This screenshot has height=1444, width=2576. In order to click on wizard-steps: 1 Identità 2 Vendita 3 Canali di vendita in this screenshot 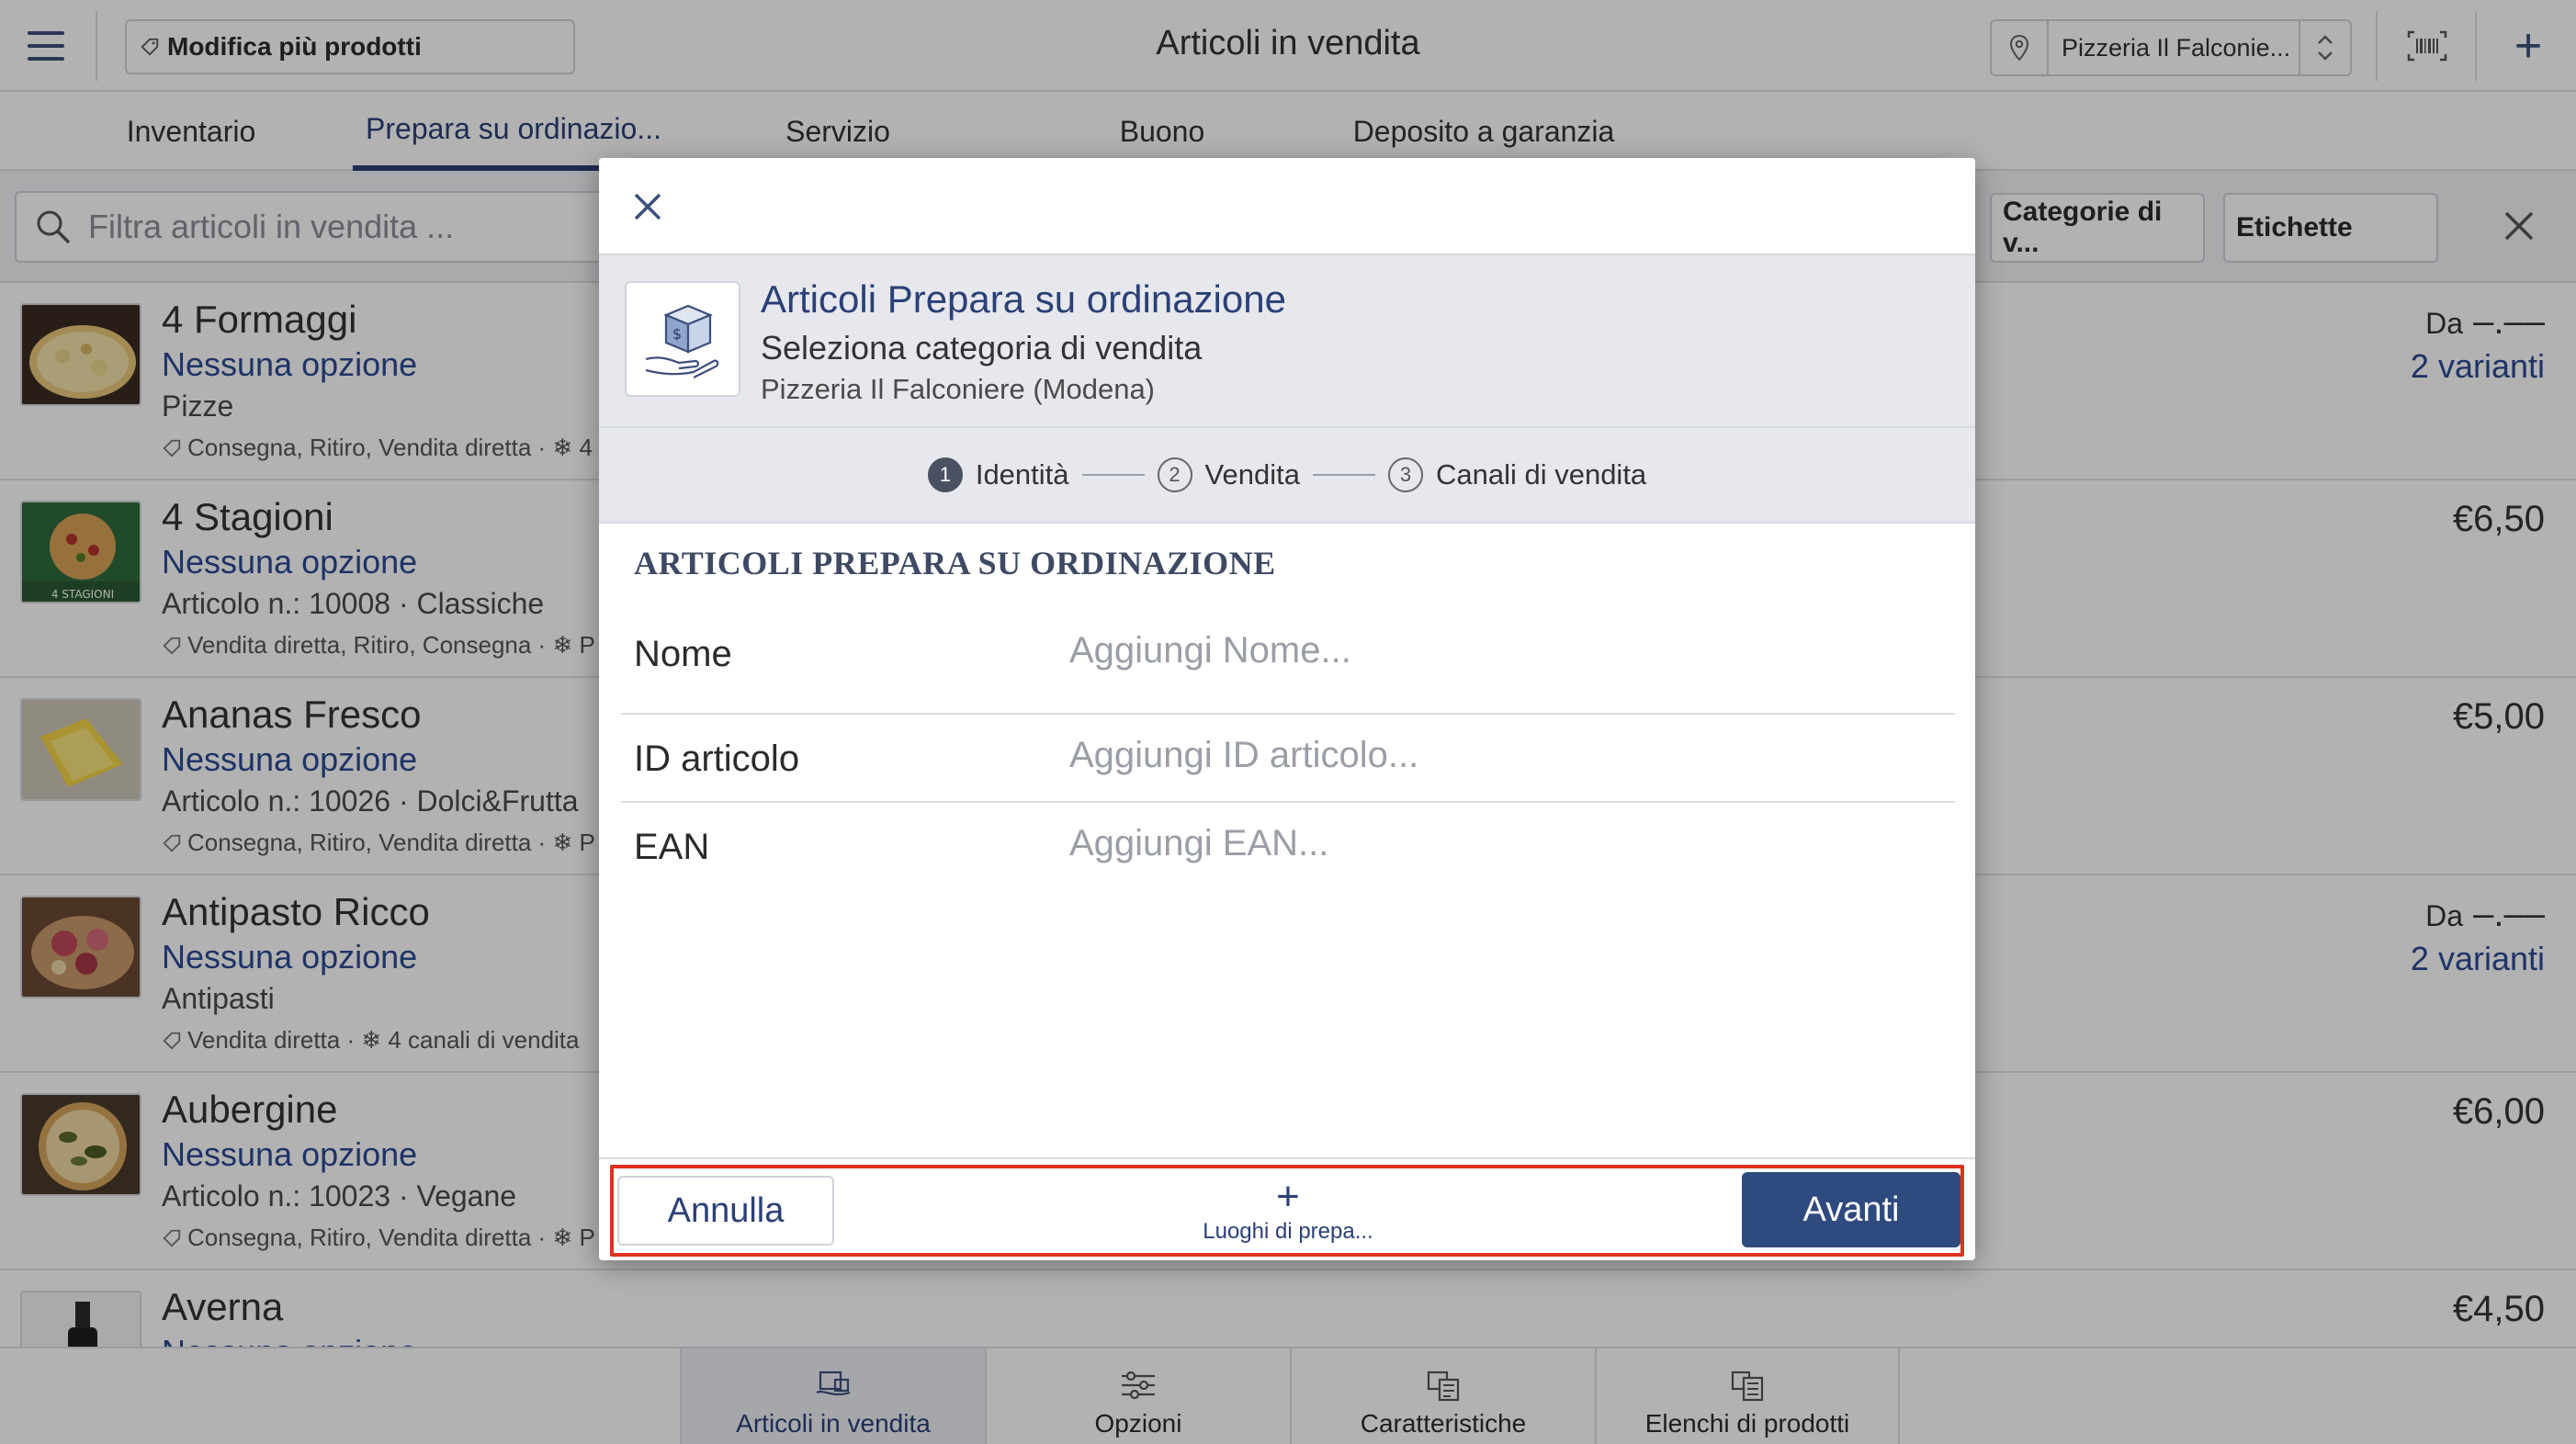, I will do `click(1287, 476)`.